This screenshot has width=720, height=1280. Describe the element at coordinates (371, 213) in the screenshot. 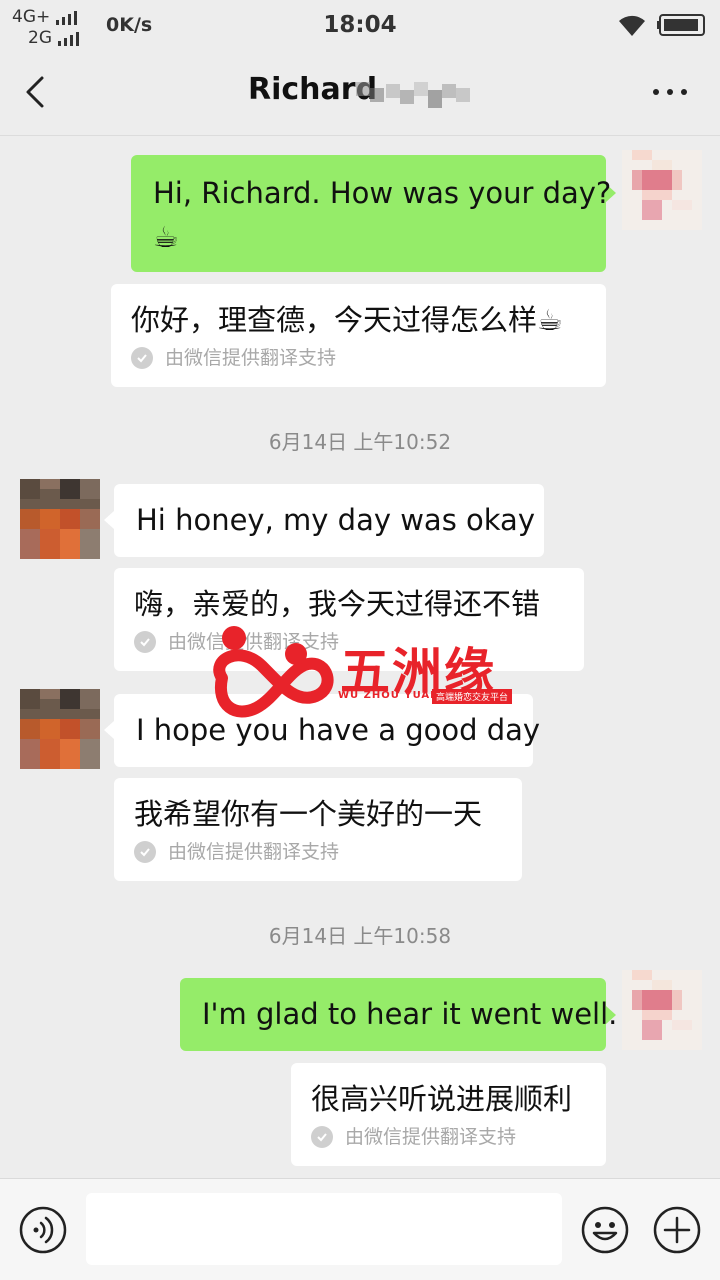

I see `outgoing-message: Hi, Richard. How was your day? ☕` at that location.